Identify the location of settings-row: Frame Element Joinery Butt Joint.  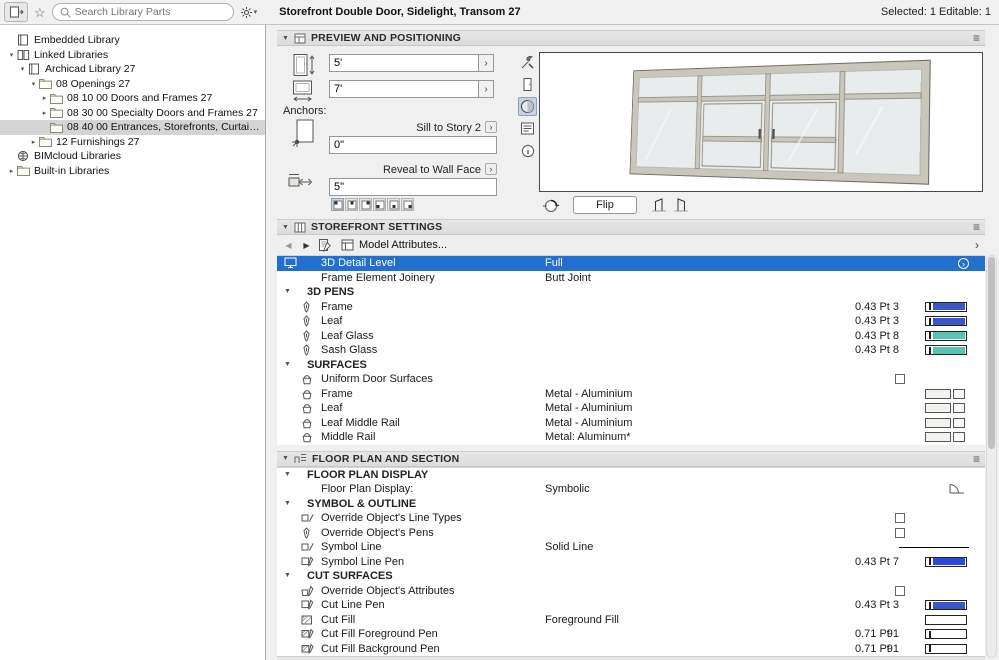
(631, 277).